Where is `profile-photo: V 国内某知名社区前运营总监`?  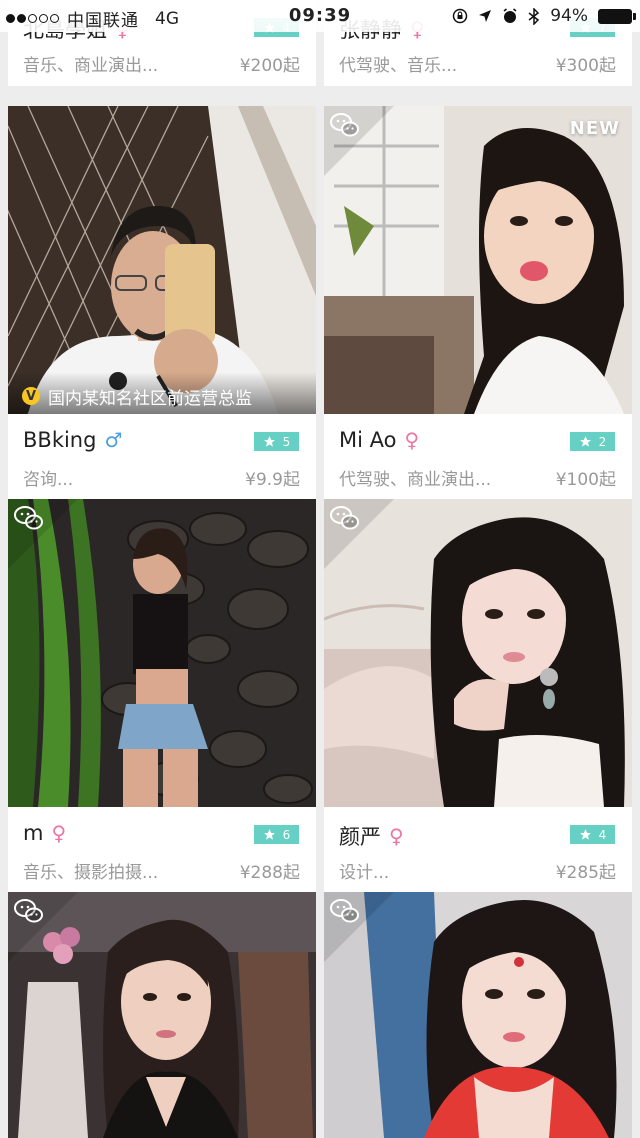
profile-photo: V 国内某知名社区前运营总监 is located at coordinates (162, 260).